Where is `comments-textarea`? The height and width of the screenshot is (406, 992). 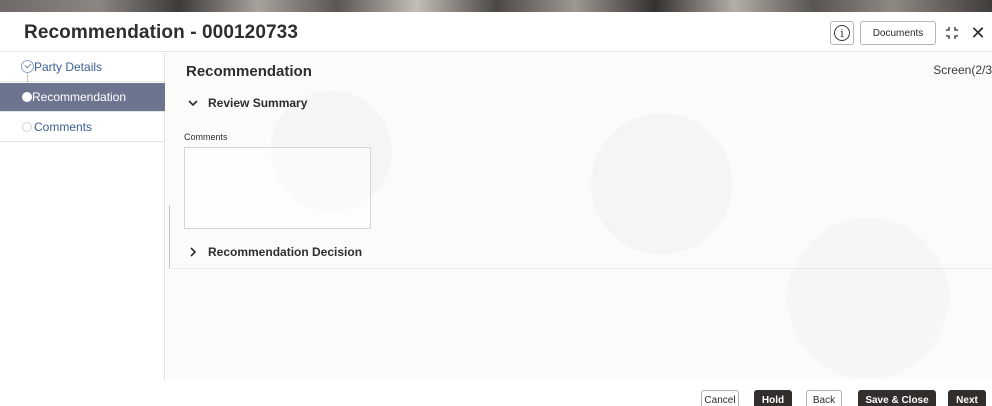
comments-textarea is located at coordinates (277, 188).